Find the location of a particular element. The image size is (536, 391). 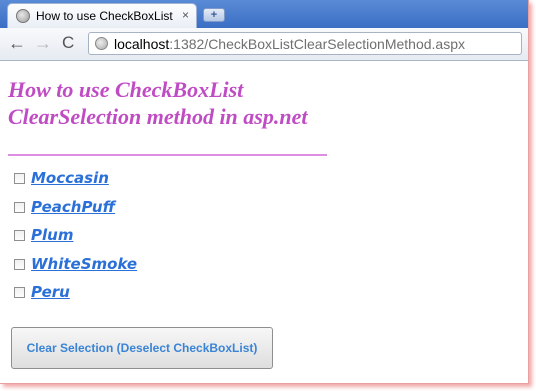

checkbox-item-moccasin: Moccasin is located at coordinates (114, 179).